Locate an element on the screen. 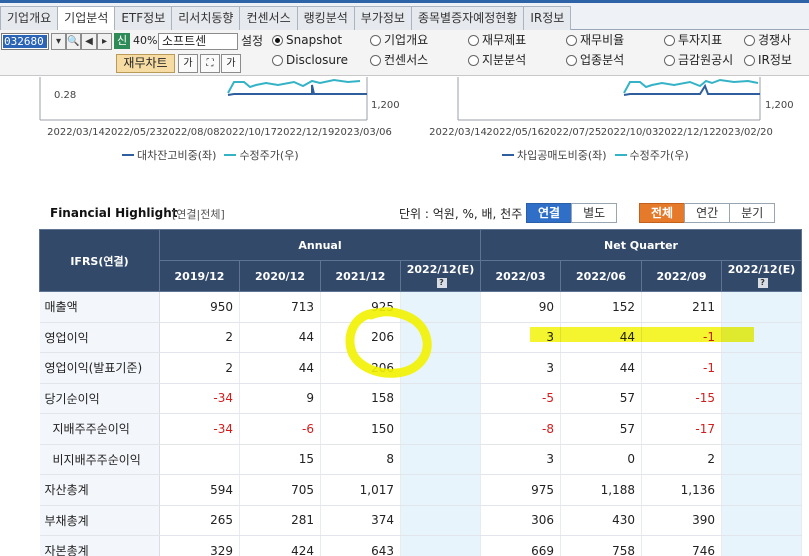 The image size is (809, 556). table-cell: 713 is located at coordinates (280, 307).